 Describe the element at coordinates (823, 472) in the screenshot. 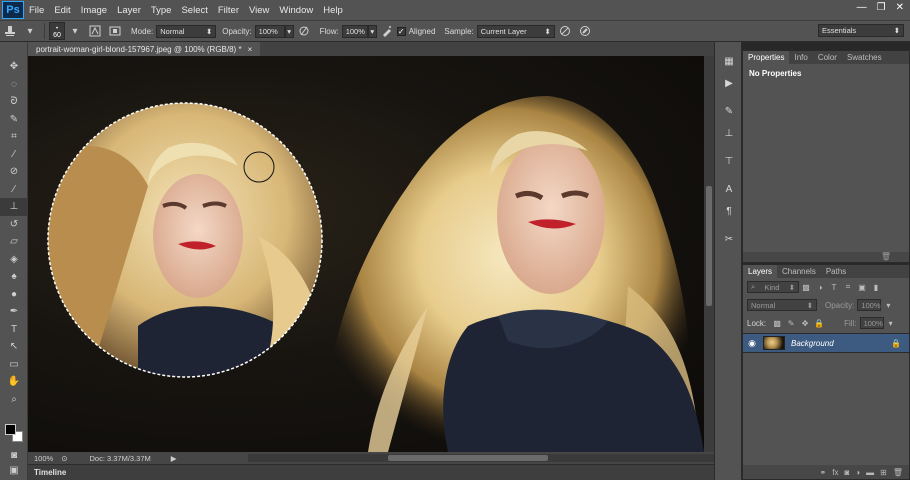

I see `link-layers-icon: ⚭` at that location.